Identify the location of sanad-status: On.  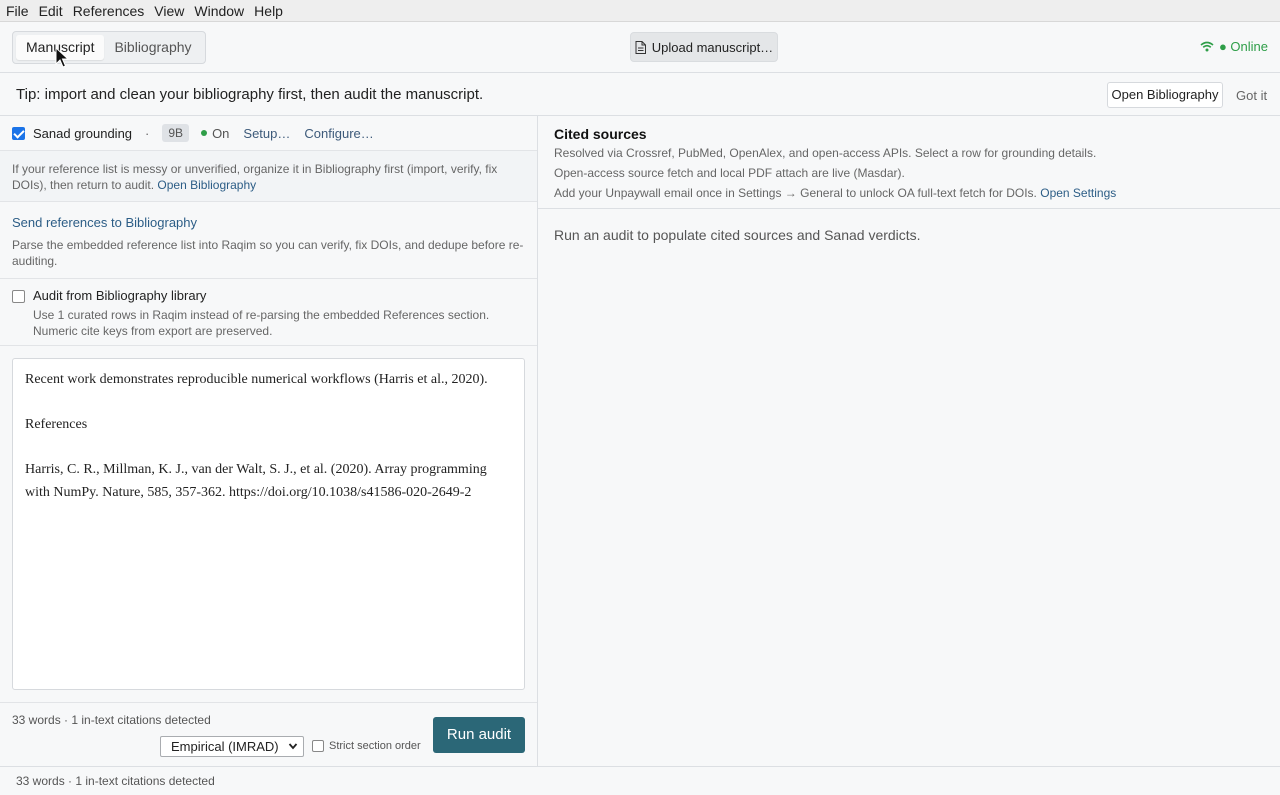
(215, 133).